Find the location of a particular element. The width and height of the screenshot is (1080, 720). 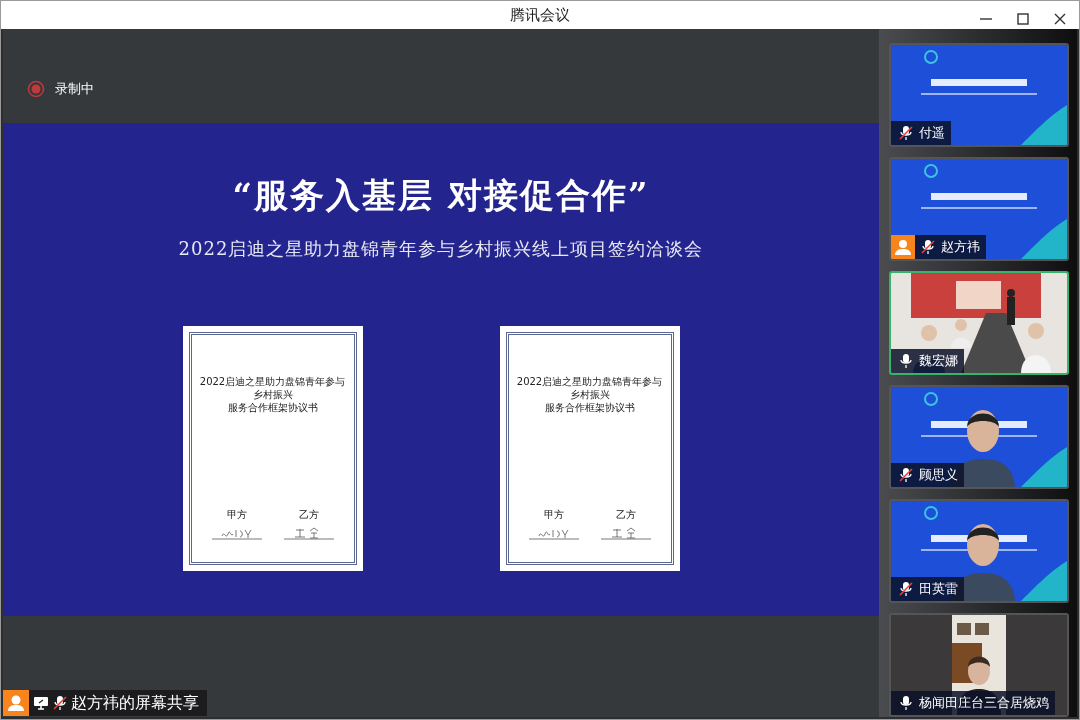

participant-name: 顾思义 is located at coordinates (938, 475).